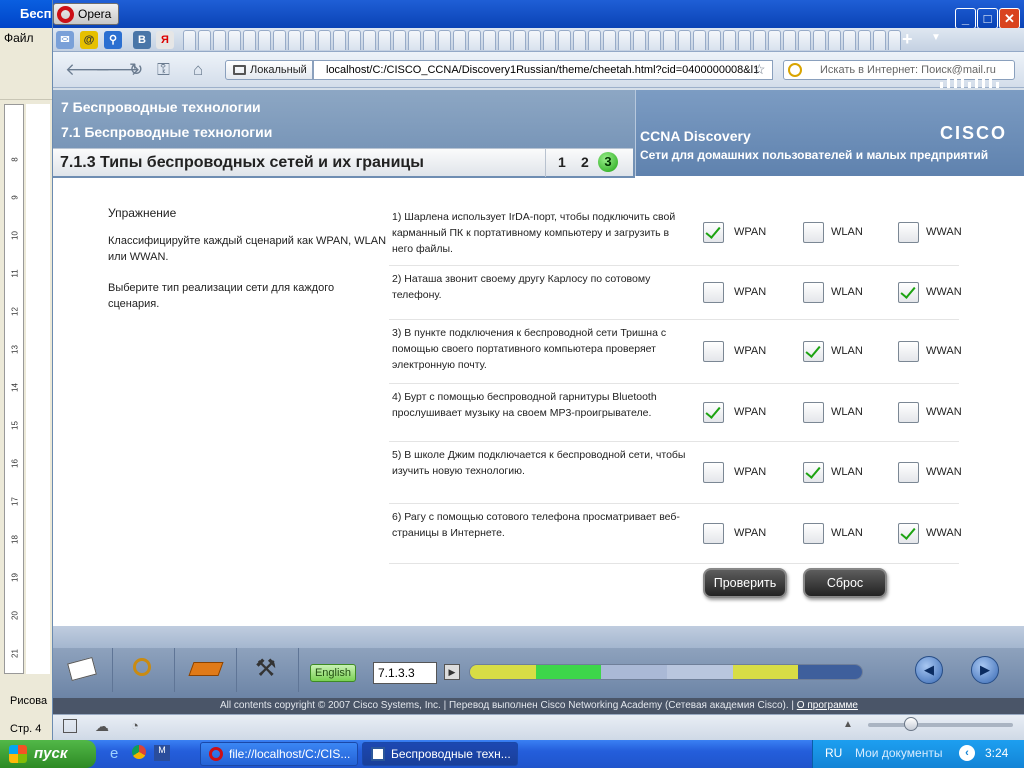  Describe the element at coordinates (207, 670) in the screenshot. I see `dock-book` at that location.